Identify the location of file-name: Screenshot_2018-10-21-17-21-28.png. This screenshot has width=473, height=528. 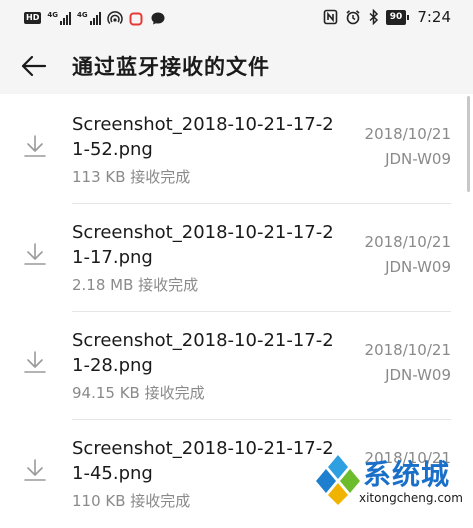
(203, 353).